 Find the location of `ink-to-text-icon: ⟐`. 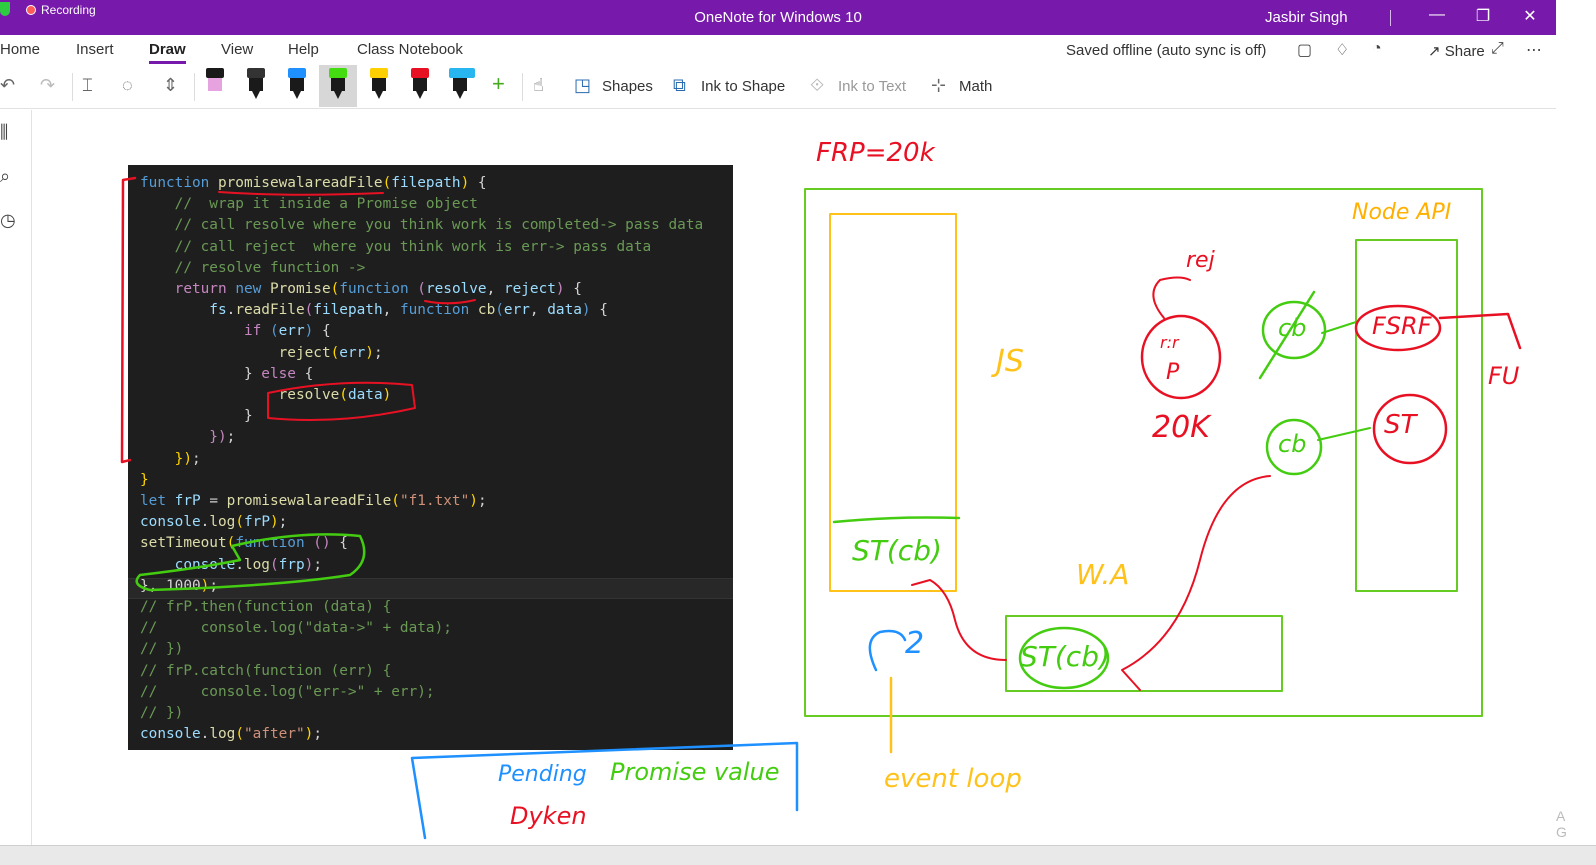

ink-to-text-icon: ⟐ is located at coordinates (817, 85).